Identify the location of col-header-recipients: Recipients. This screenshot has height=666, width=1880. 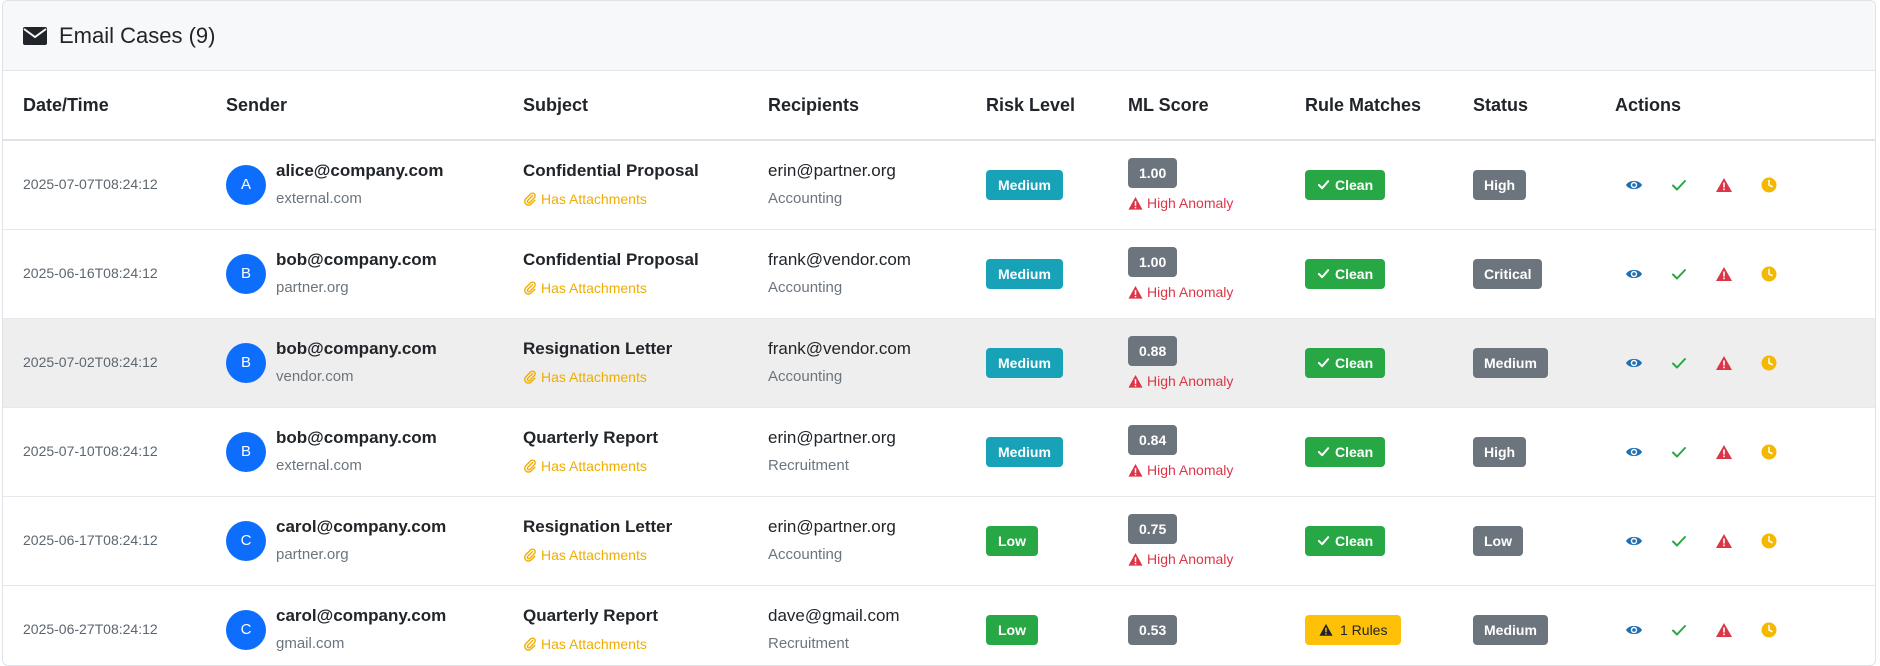
(857, 106).